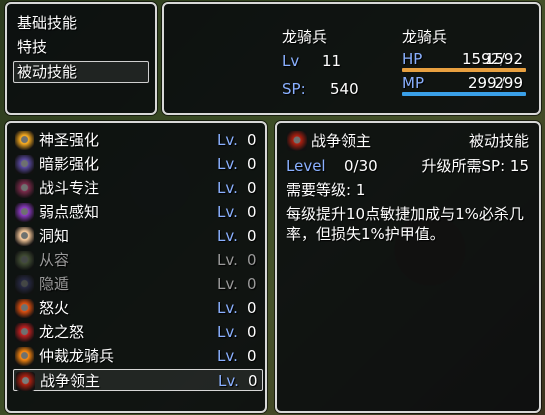  What do you see at coordinates (425, 37) in the screenshot?
I see `character-name: 龙骑兵` at bounding box center [425, 37].